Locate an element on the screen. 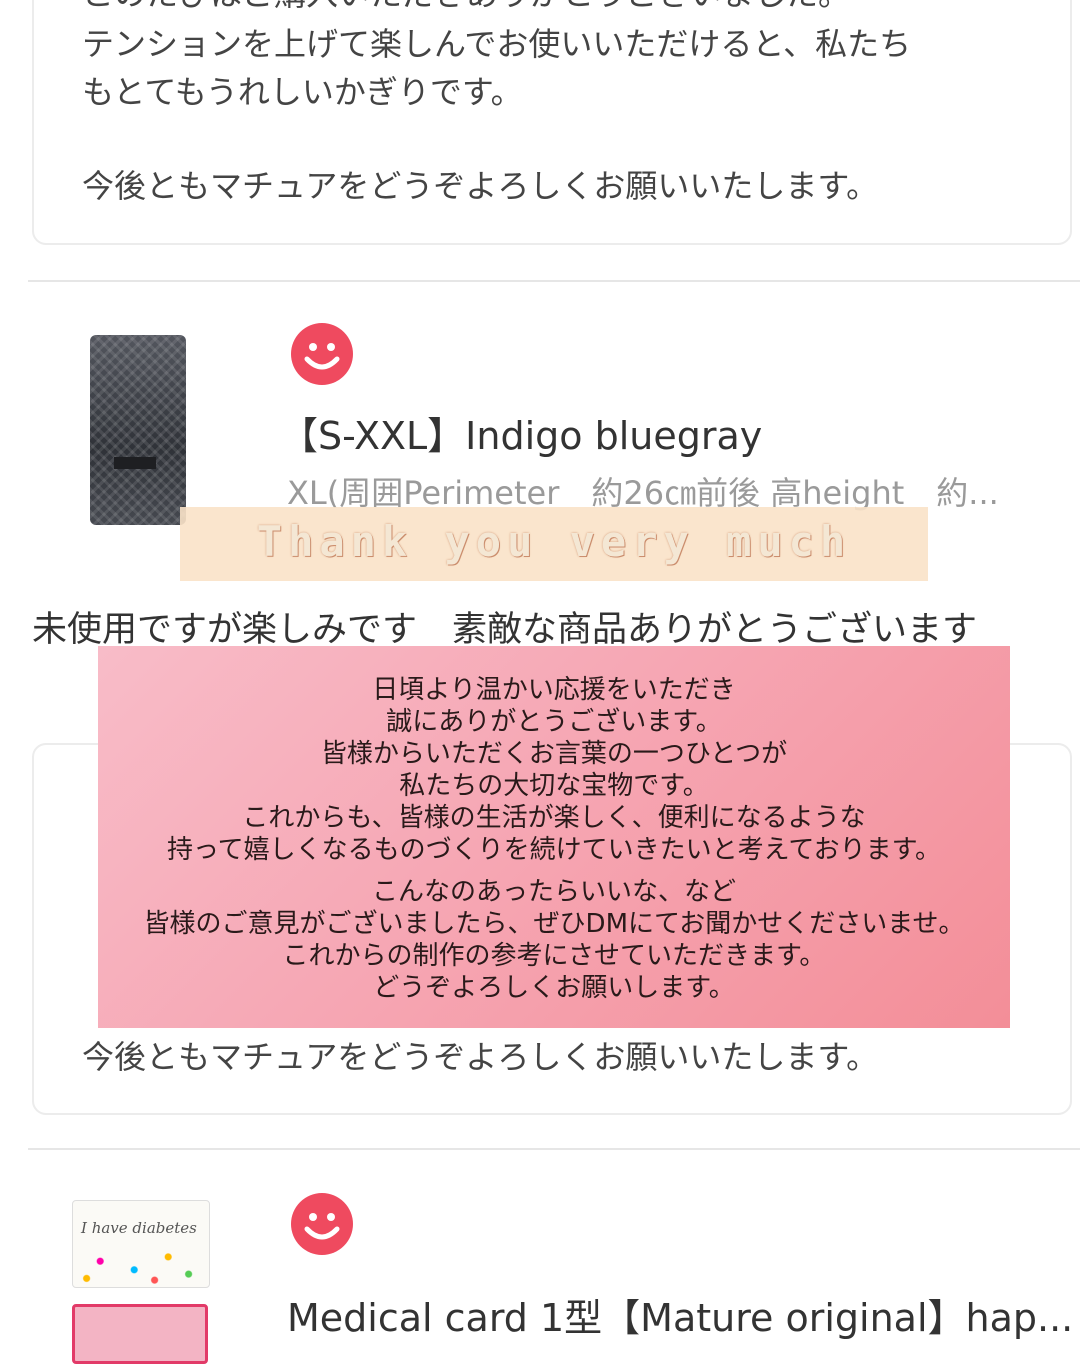 This screenshot has height=1364, width=1080. overlay-line: 誠にありがとうございます。 is located at coordinates (554, 722).